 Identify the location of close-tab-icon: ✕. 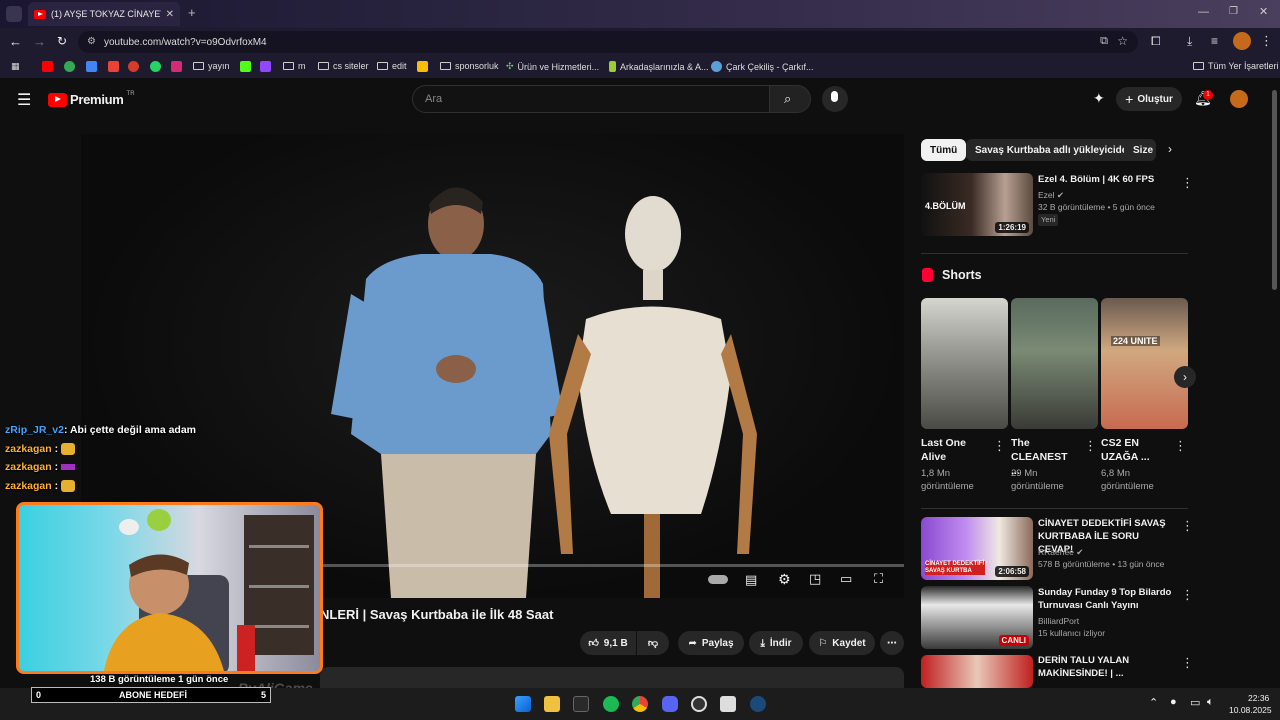
(170, 14).